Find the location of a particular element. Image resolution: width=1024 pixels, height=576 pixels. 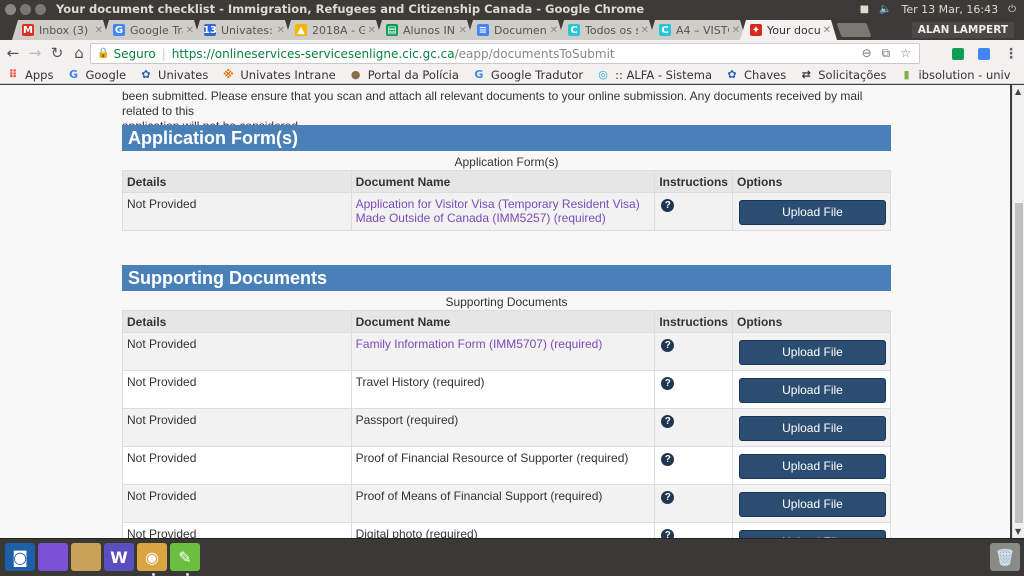

window-close-button is located at coordinates (10, 9).